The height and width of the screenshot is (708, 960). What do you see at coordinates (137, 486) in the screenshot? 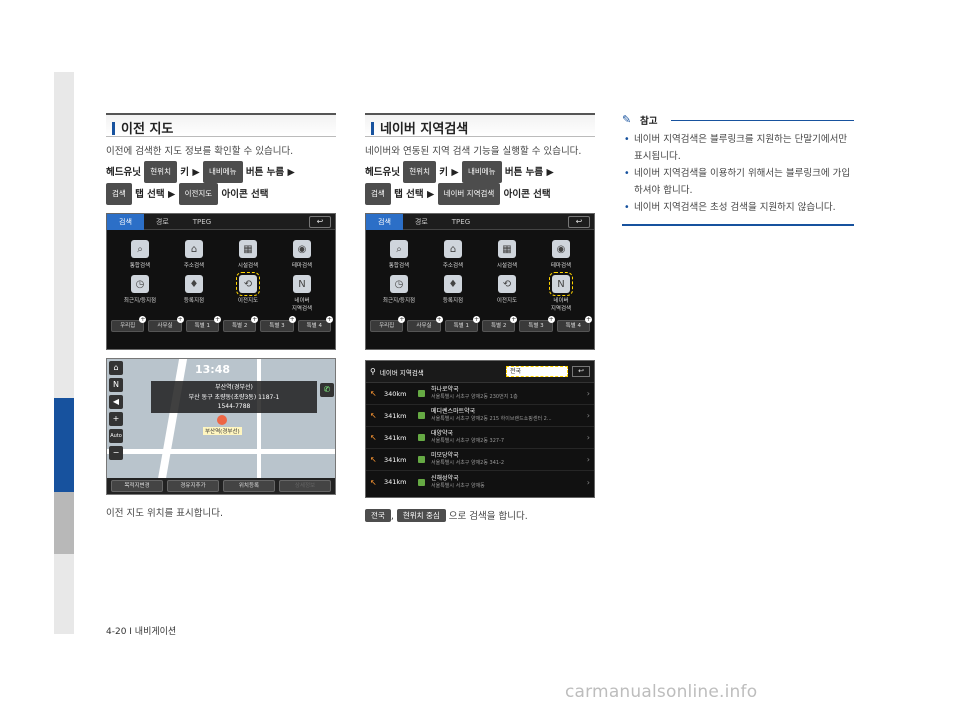
I see `change-destination-button: 목적지변경` at bounding box center [137, 486].